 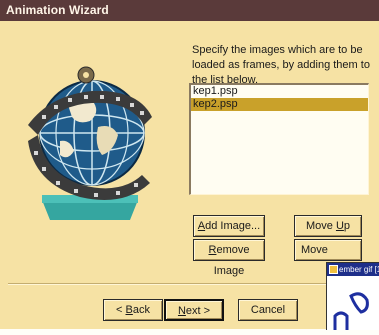 I want to click on move-up-button: Move Up, so click(x=328, y=226).